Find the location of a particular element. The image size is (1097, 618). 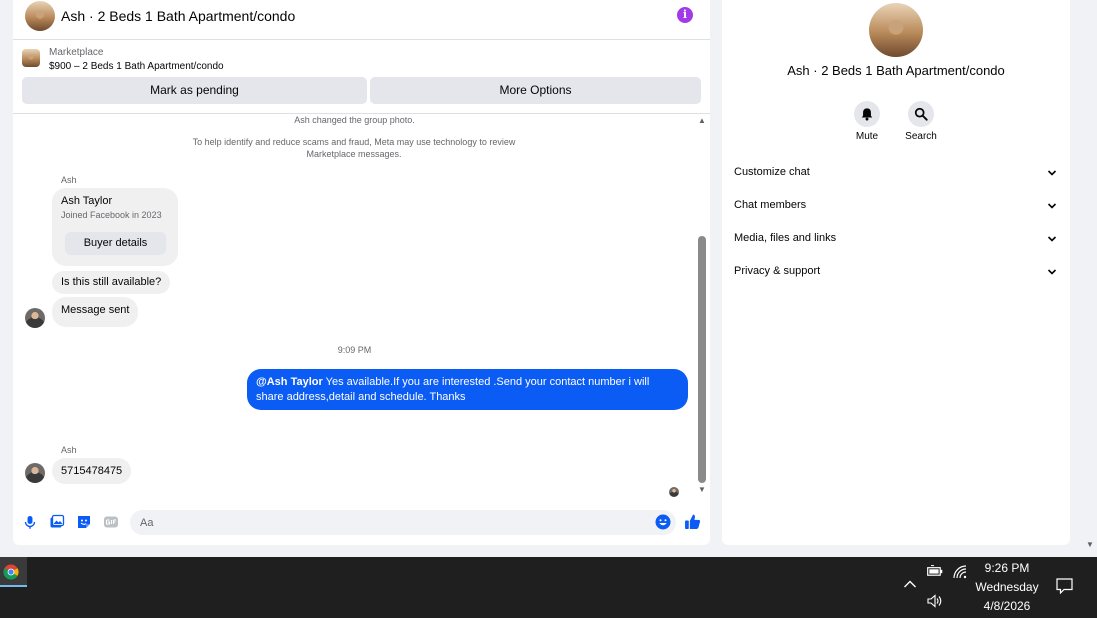

info-icon: i is located at coordinates (685, 15).